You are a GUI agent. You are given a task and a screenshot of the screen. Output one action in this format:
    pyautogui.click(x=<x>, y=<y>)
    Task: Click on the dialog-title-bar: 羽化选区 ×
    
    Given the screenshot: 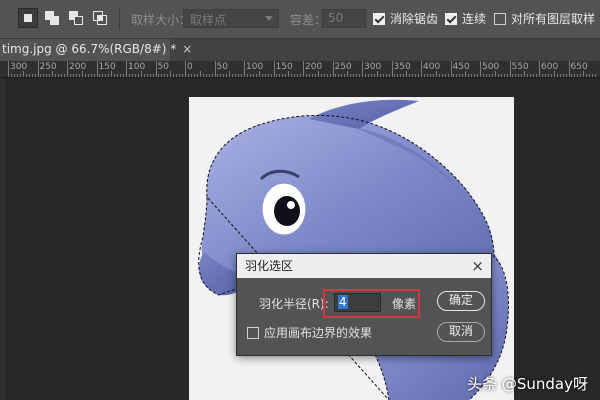 What is the action you would take?
    pyautogui.click(x=364, y=266)
    